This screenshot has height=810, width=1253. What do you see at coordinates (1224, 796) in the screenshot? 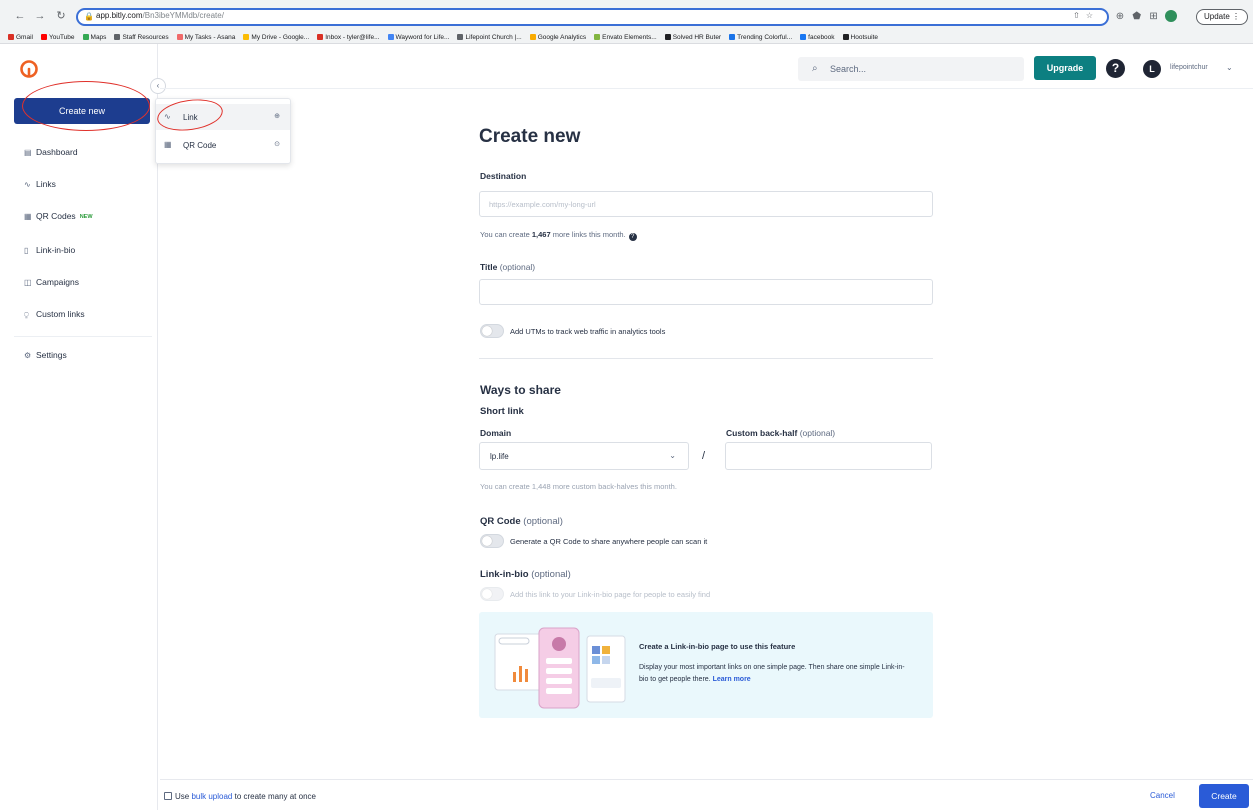
I see `create-button: Create` at bounding box center [1224, 796].